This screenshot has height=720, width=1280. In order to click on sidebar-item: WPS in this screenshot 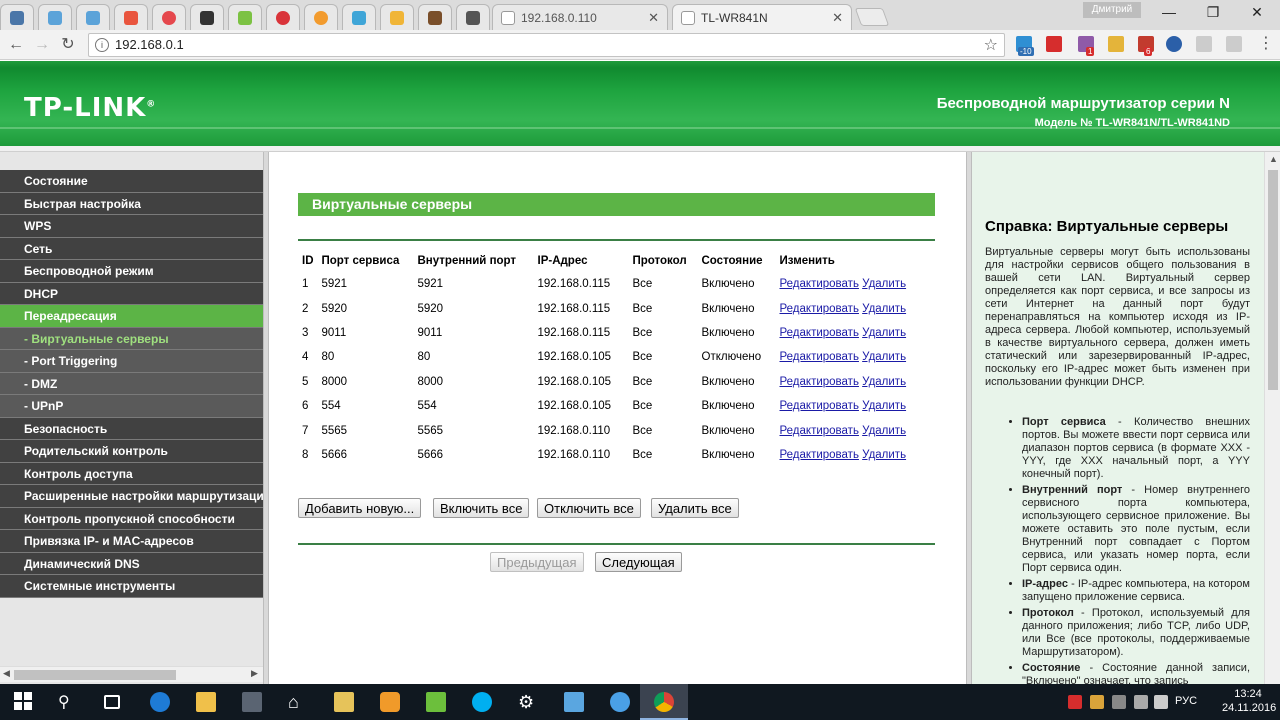, I will do `click(131, 226)`.